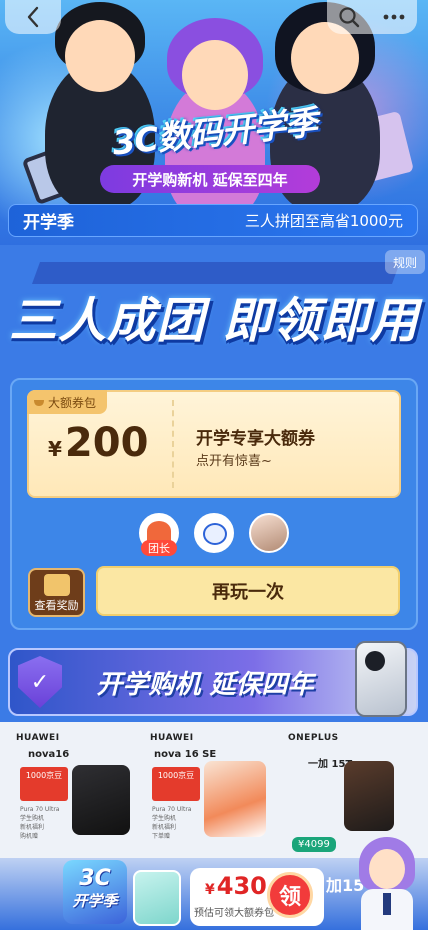 The height and width of the screenshot is (930, 428). Describe the element at coordinates (55, 449) in the screenshot. I see `currency-symbol: ¥` at that location.